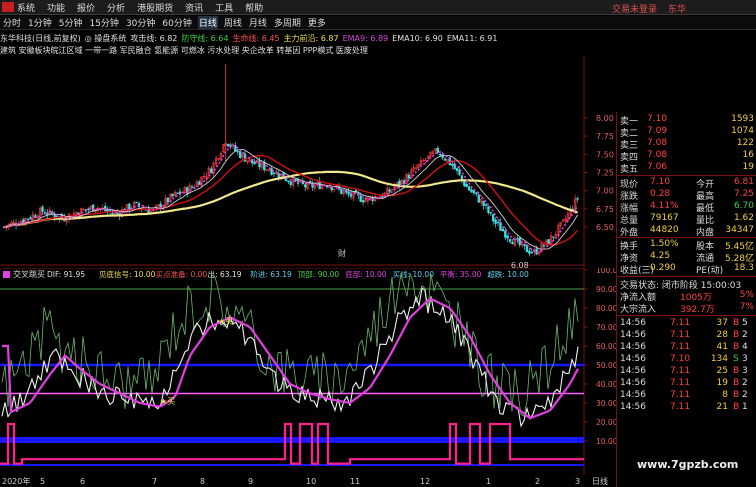 The height and width of the screenshot is (487, 756). Describe the element at coordinates (254, 7) in the screenshot. I see `menu-help: 帮助` at that location.